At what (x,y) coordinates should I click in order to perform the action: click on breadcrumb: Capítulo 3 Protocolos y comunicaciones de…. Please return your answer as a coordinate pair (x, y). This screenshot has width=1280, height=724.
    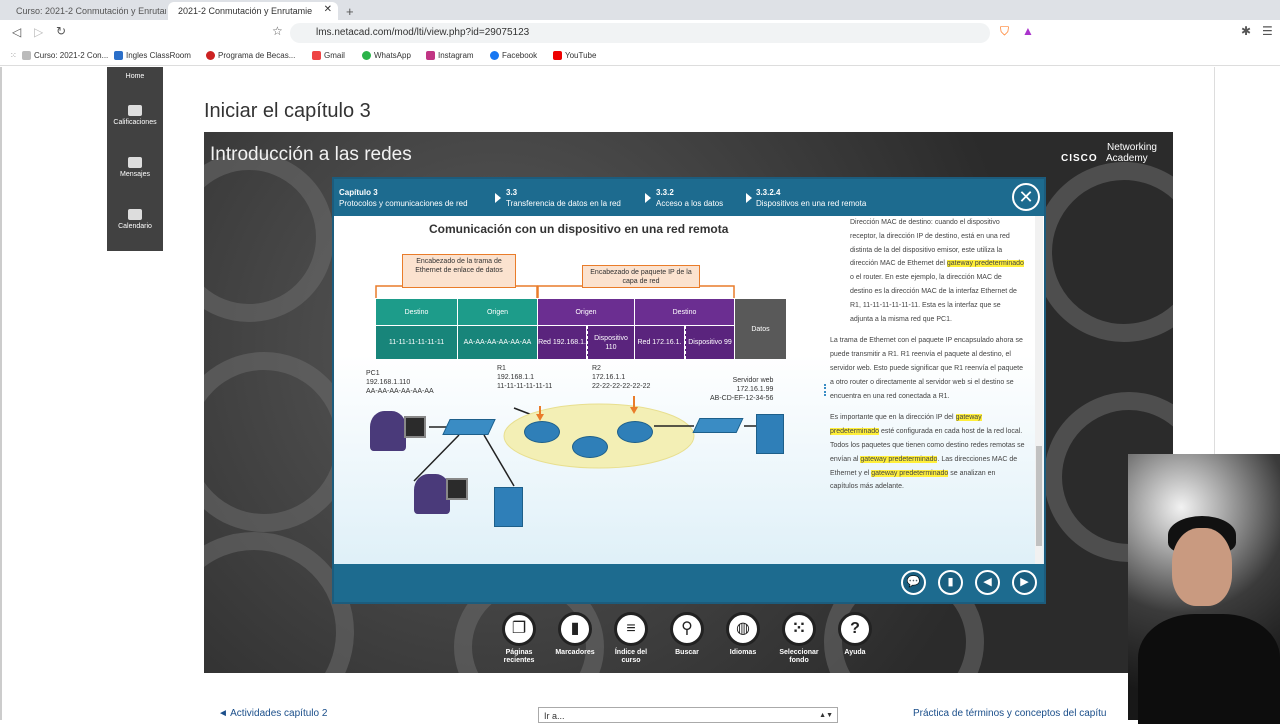
    Looking at the image, I should click on (689, 197).